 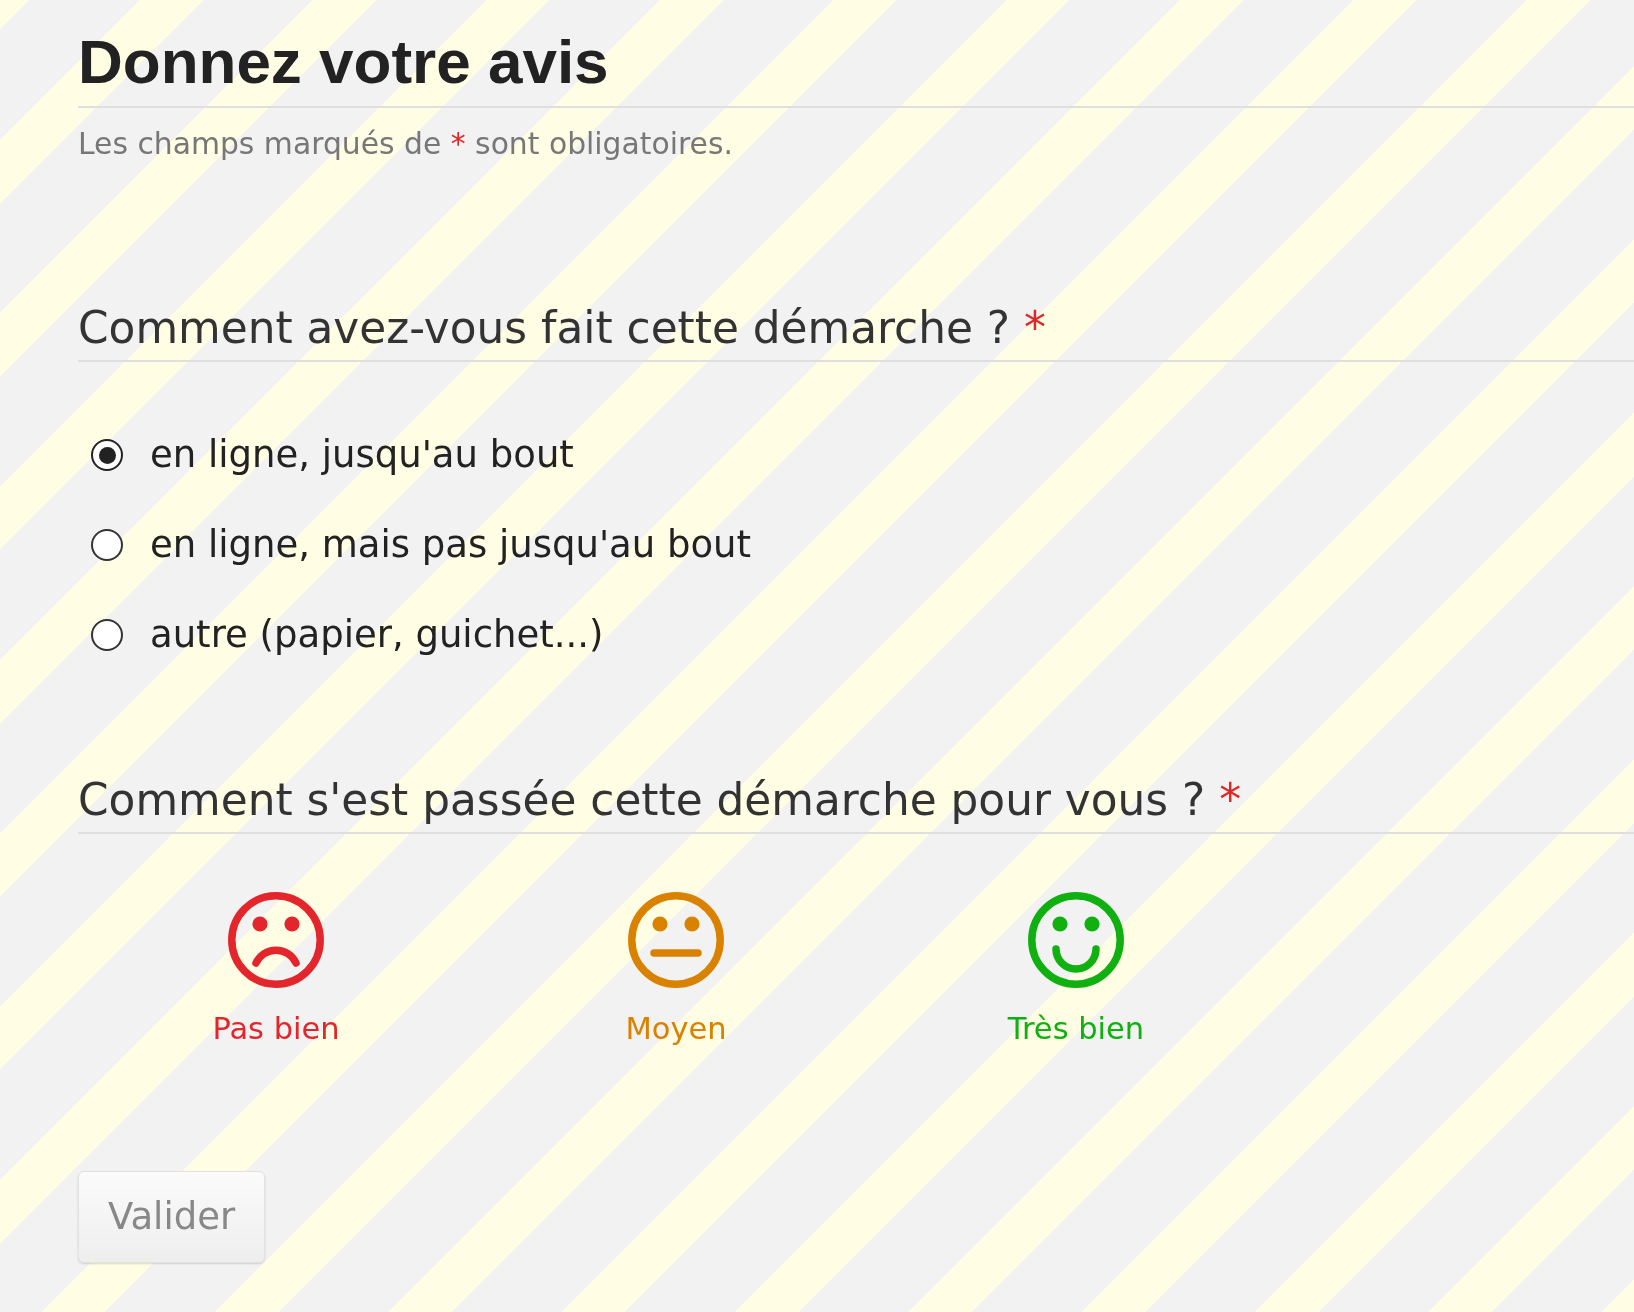 I want to click on rating-option: Pas bien, so click(x=276, y=970).